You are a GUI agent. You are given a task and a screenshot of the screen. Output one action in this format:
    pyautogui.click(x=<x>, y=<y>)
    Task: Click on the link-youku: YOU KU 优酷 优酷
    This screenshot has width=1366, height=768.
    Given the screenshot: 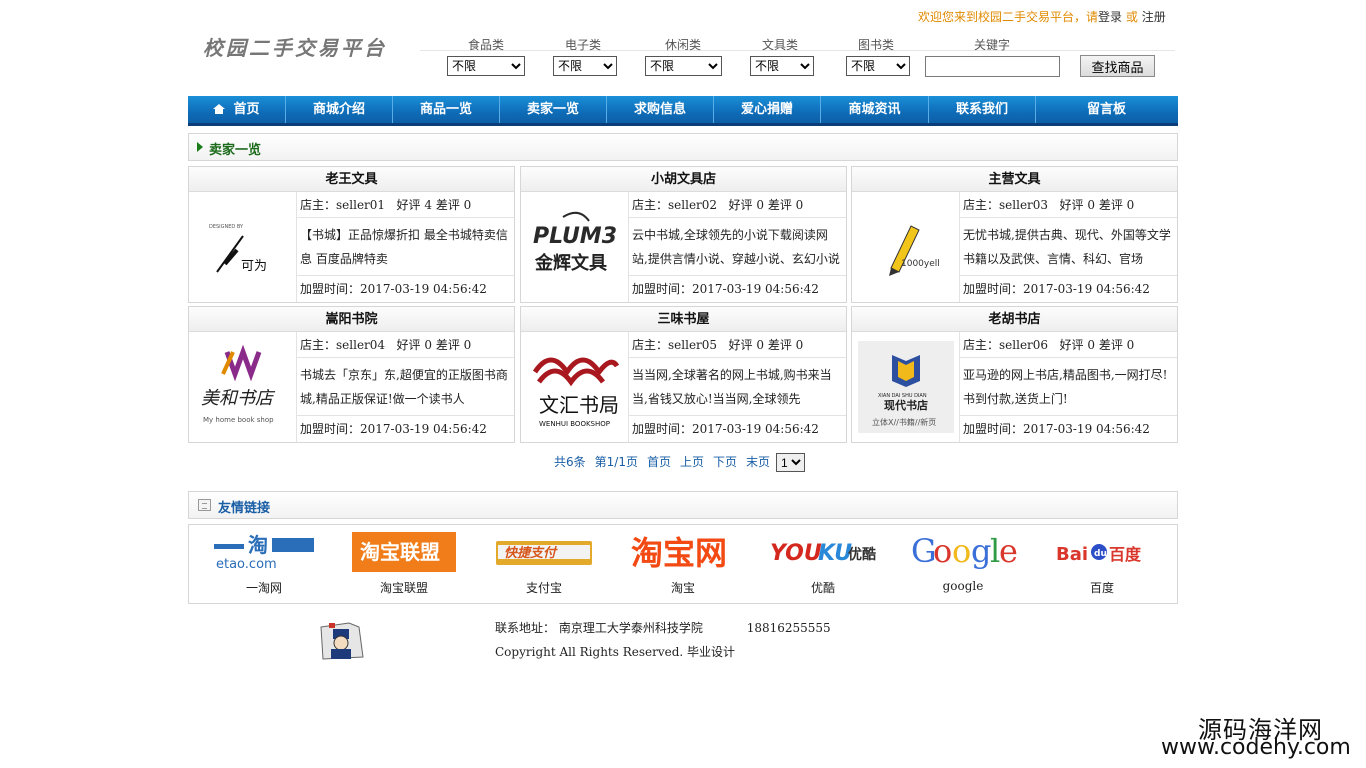 What is the action you would take?
    pyautogui.click(x=823, y=562)
    